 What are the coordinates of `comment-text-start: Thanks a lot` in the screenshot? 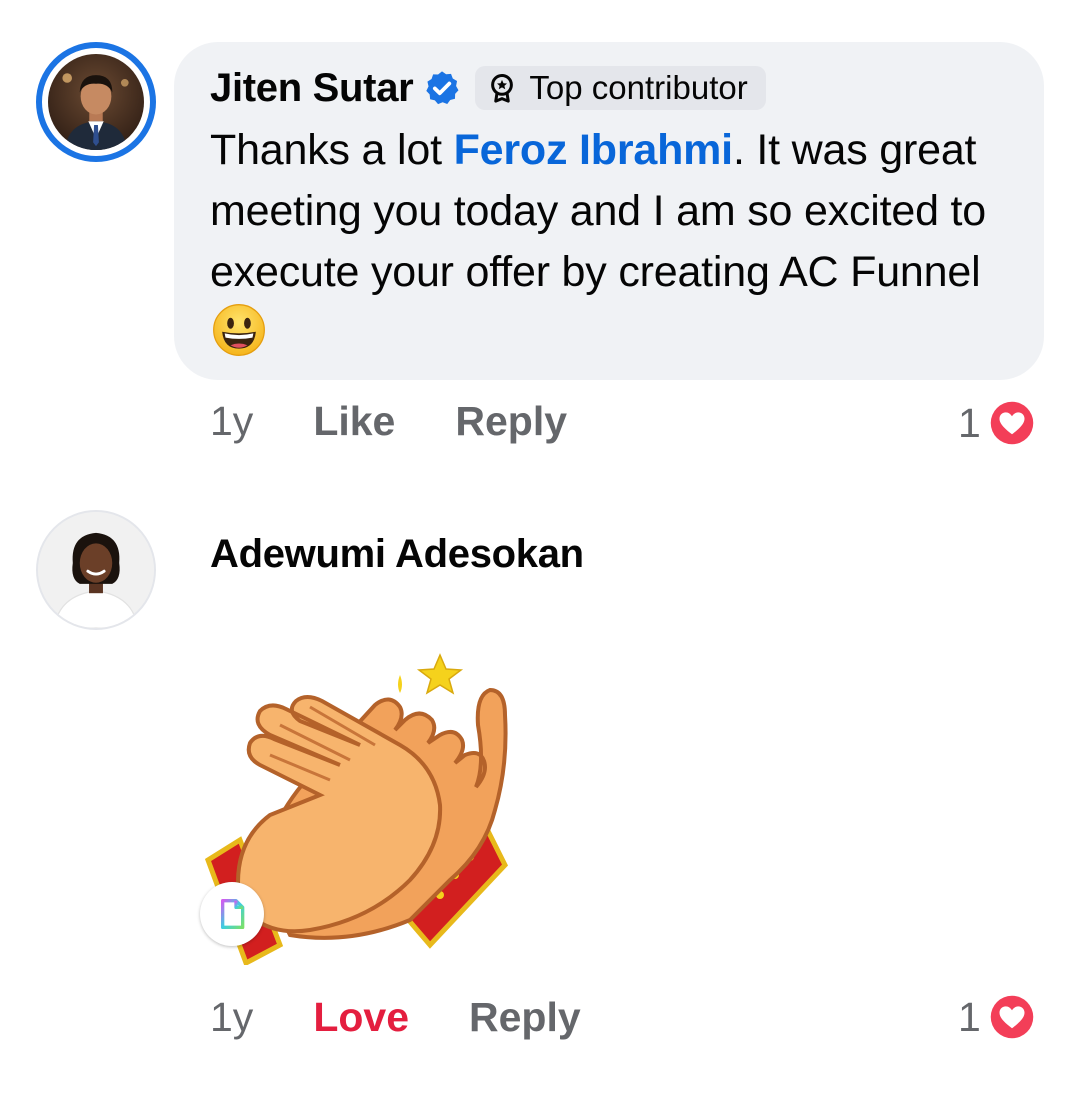 It's located at (332, 150).